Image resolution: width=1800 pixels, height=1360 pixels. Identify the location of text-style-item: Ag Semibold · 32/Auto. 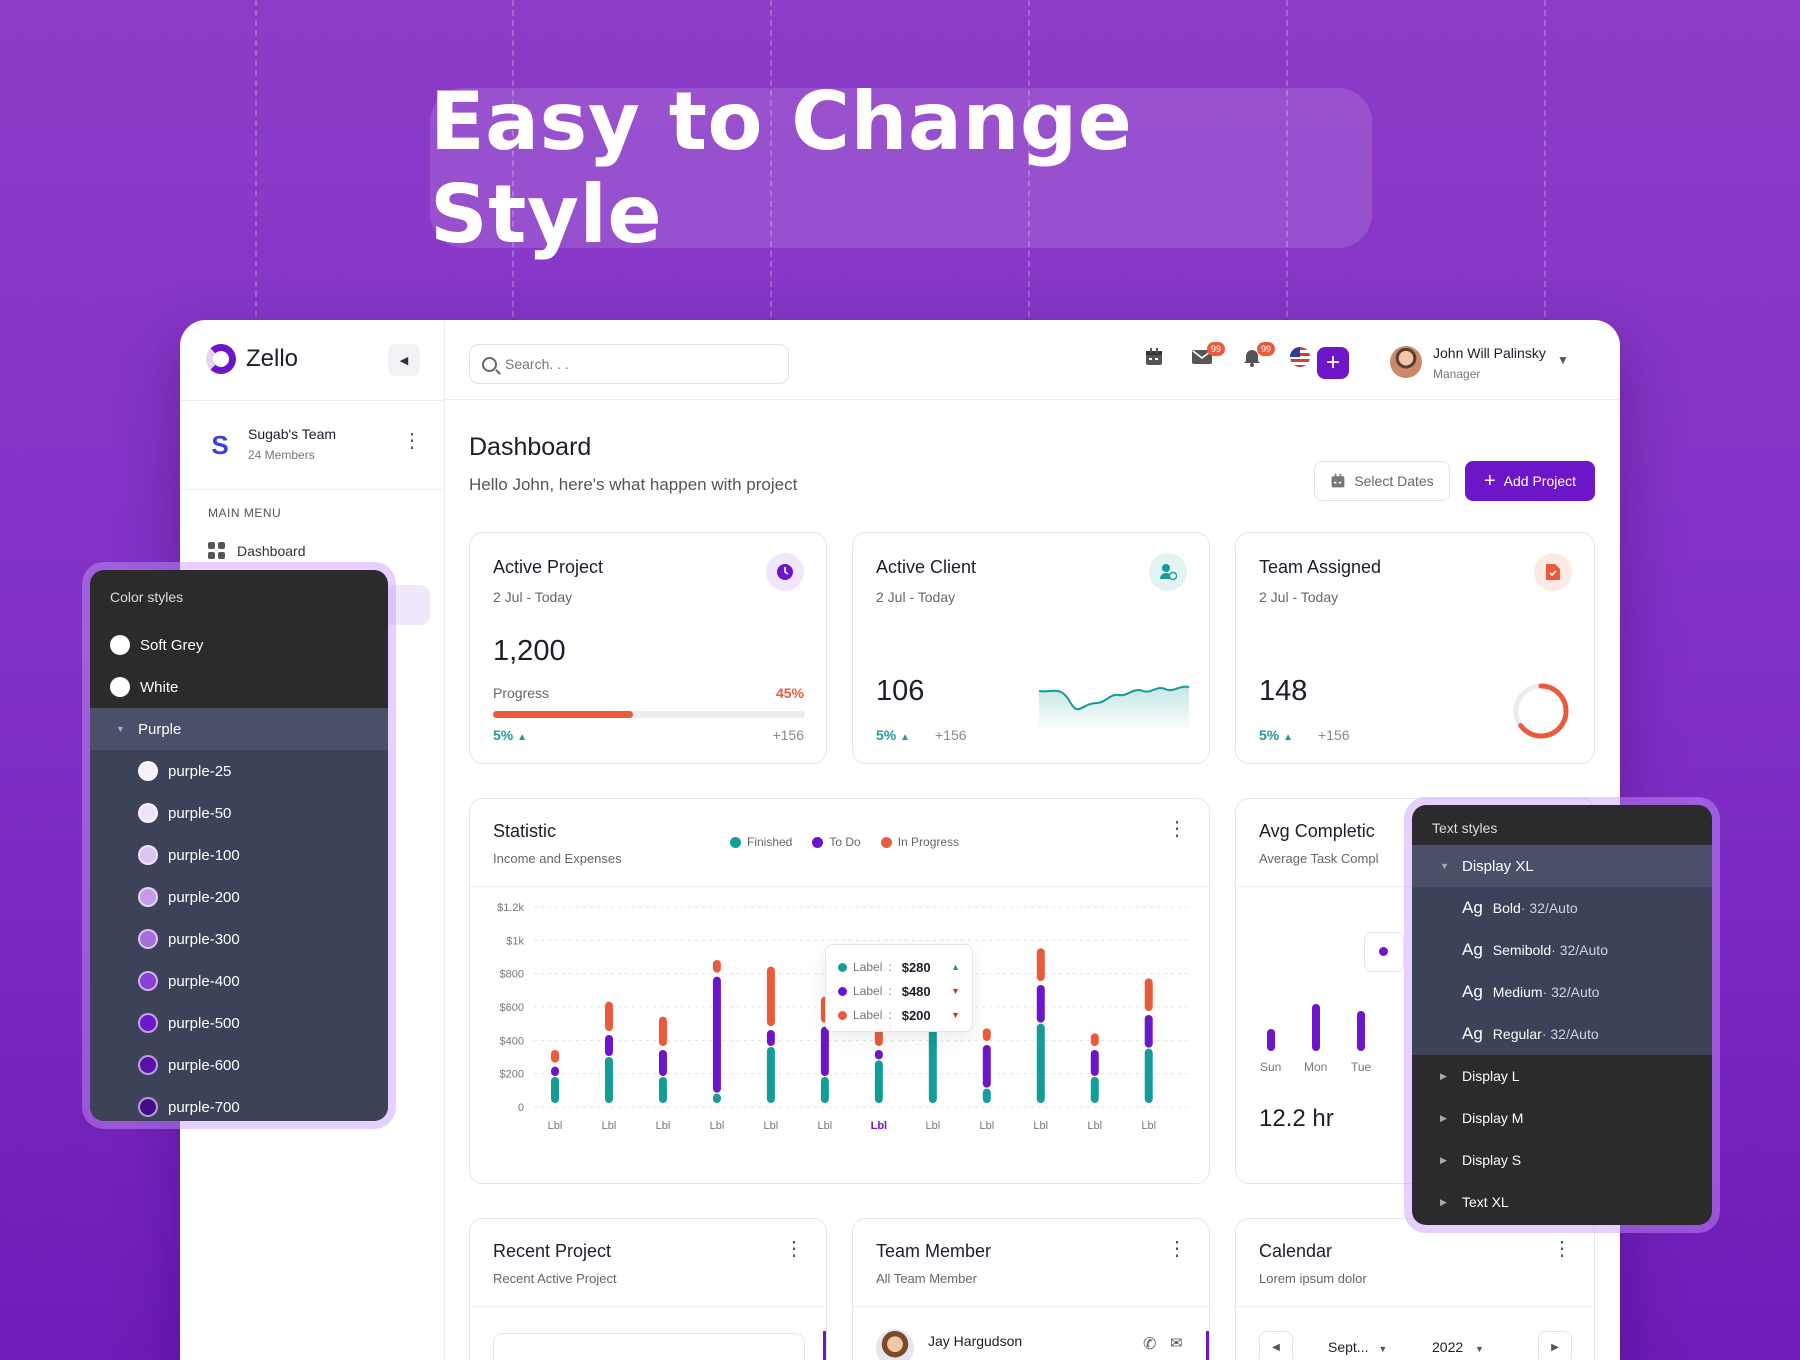
(1562, 950).